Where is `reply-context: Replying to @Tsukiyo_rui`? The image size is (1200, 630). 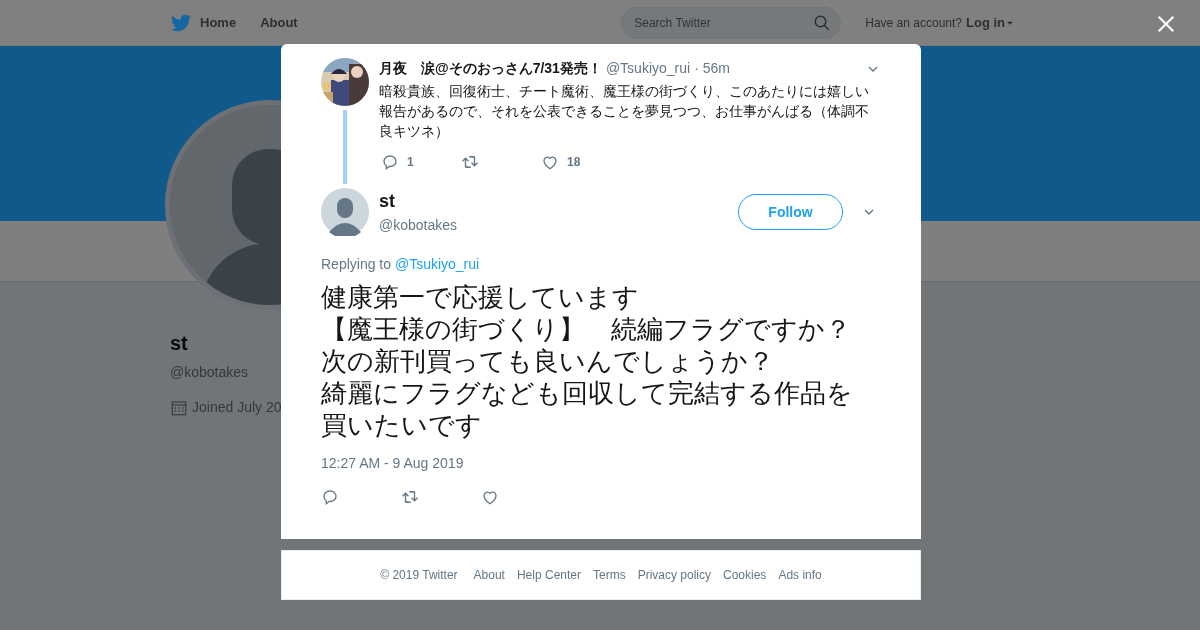 reply-context: Replying to @Tsukiyo_rui is located at coordinates (401, 264).